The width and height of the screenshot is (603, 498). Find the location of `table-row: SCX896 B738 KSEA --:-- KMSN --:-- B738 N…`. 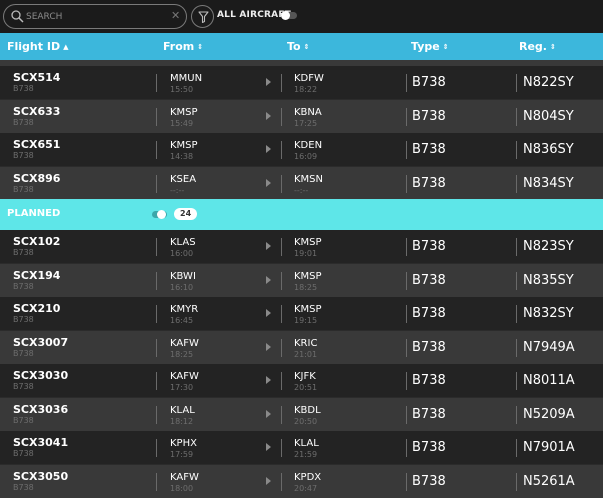

table-row: SCX896 B738 KSEA --:-- KMSN --:-- B738 N… is located at coordinates (301, 183).